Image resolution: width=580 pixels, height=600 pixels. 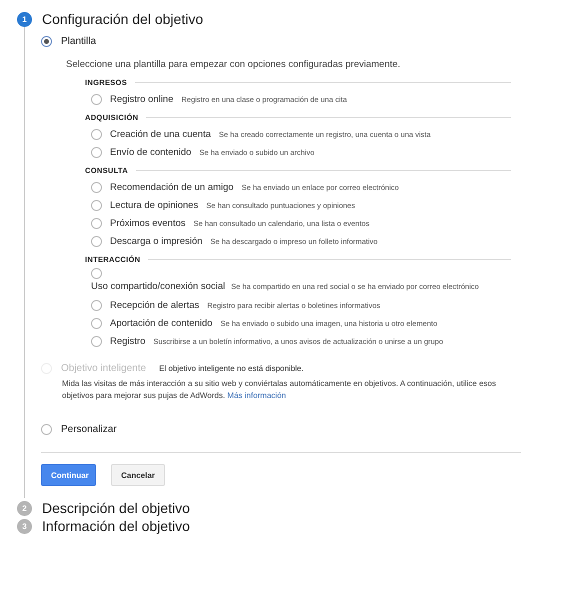 I want to click on step-number-badge: 2, so click(x=24, y=508).